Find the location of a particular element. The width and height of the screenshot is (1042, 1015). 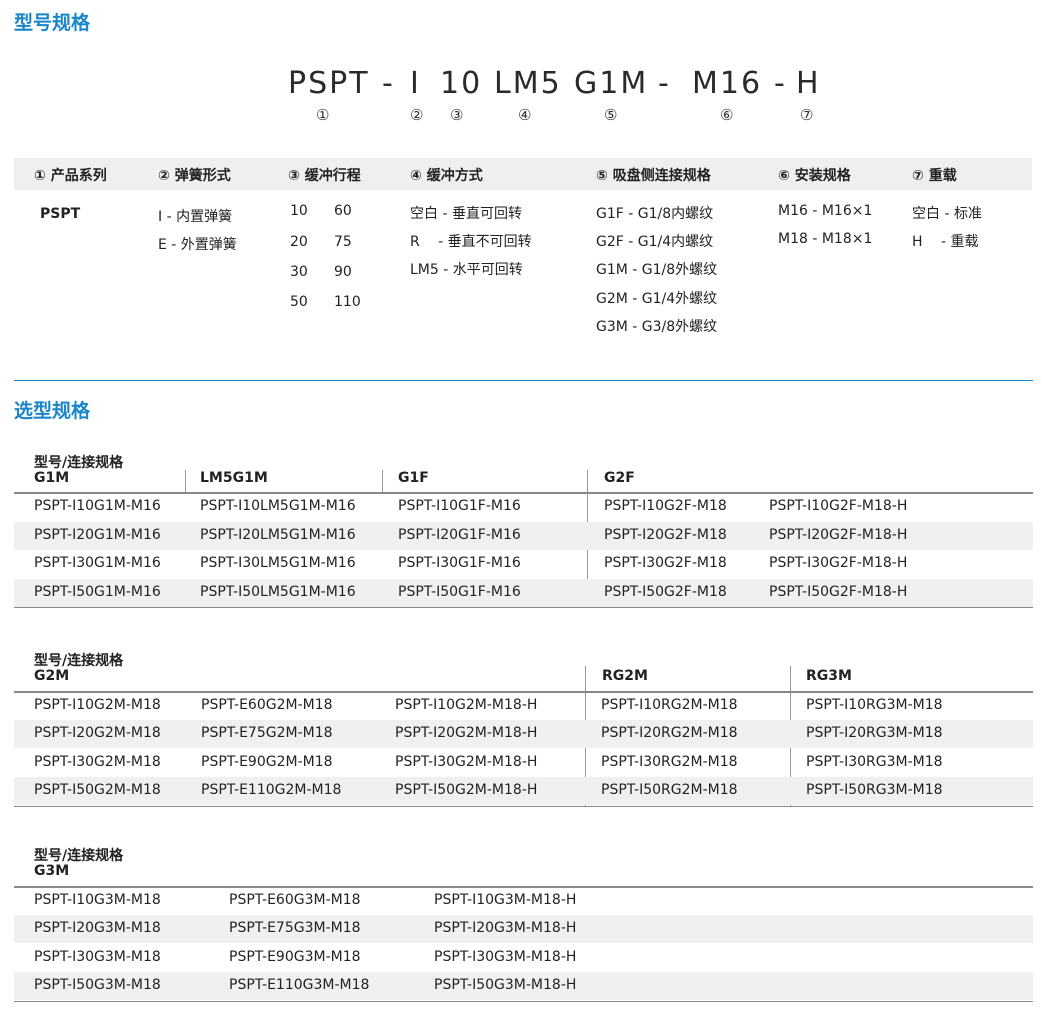

code-part-stroke: 10 is located at coordinates (461, 83).